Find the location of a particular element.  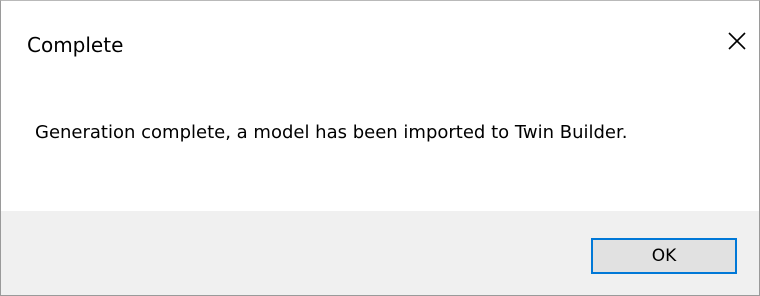

ok-button-label: OK is located at coordinates (664, 256).